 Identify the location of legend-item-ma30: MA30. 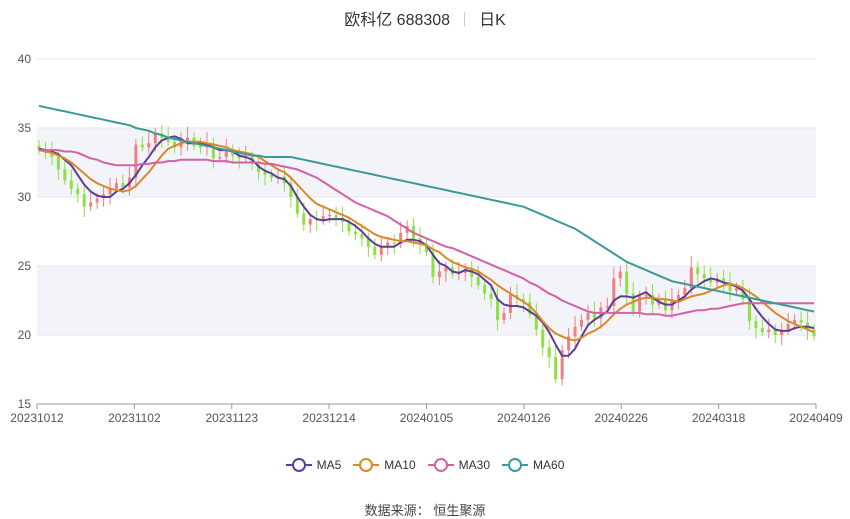
(459, 465).